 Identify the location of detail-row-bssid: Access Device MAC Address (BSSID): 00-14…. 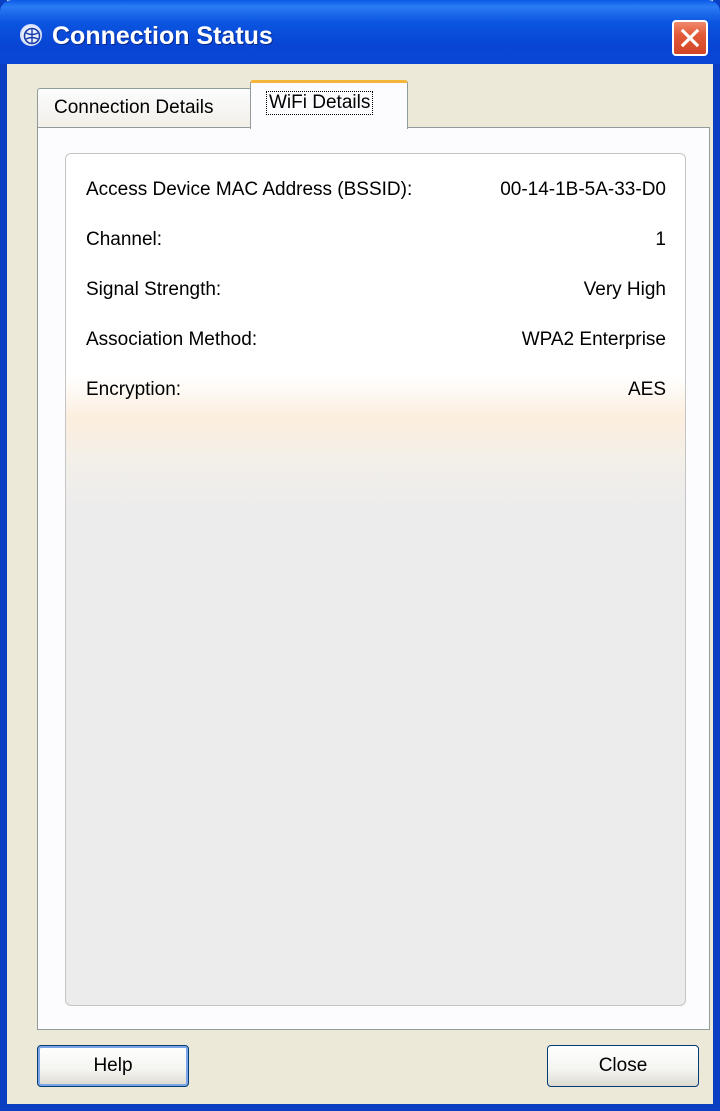
(376, 192).